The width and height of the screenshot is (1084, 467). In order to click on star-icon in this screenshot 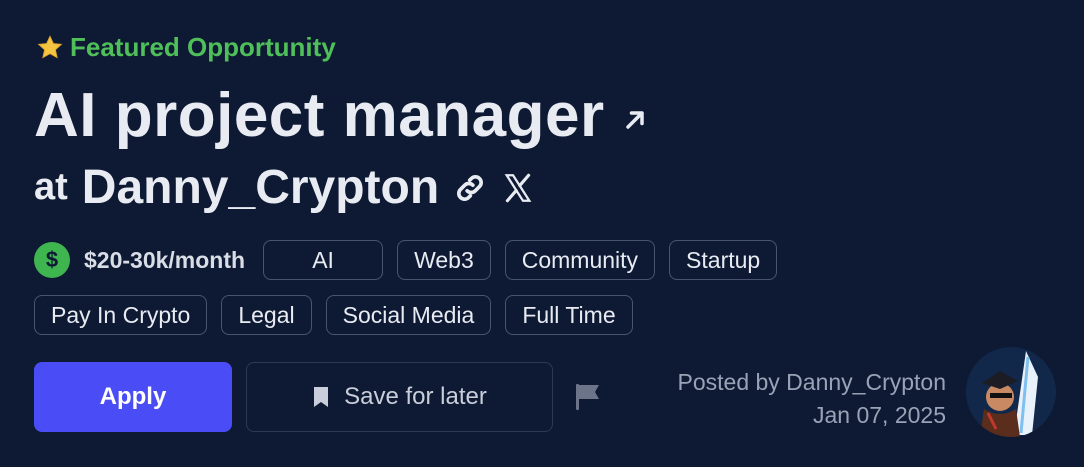, I will do `click(50, 46)`.